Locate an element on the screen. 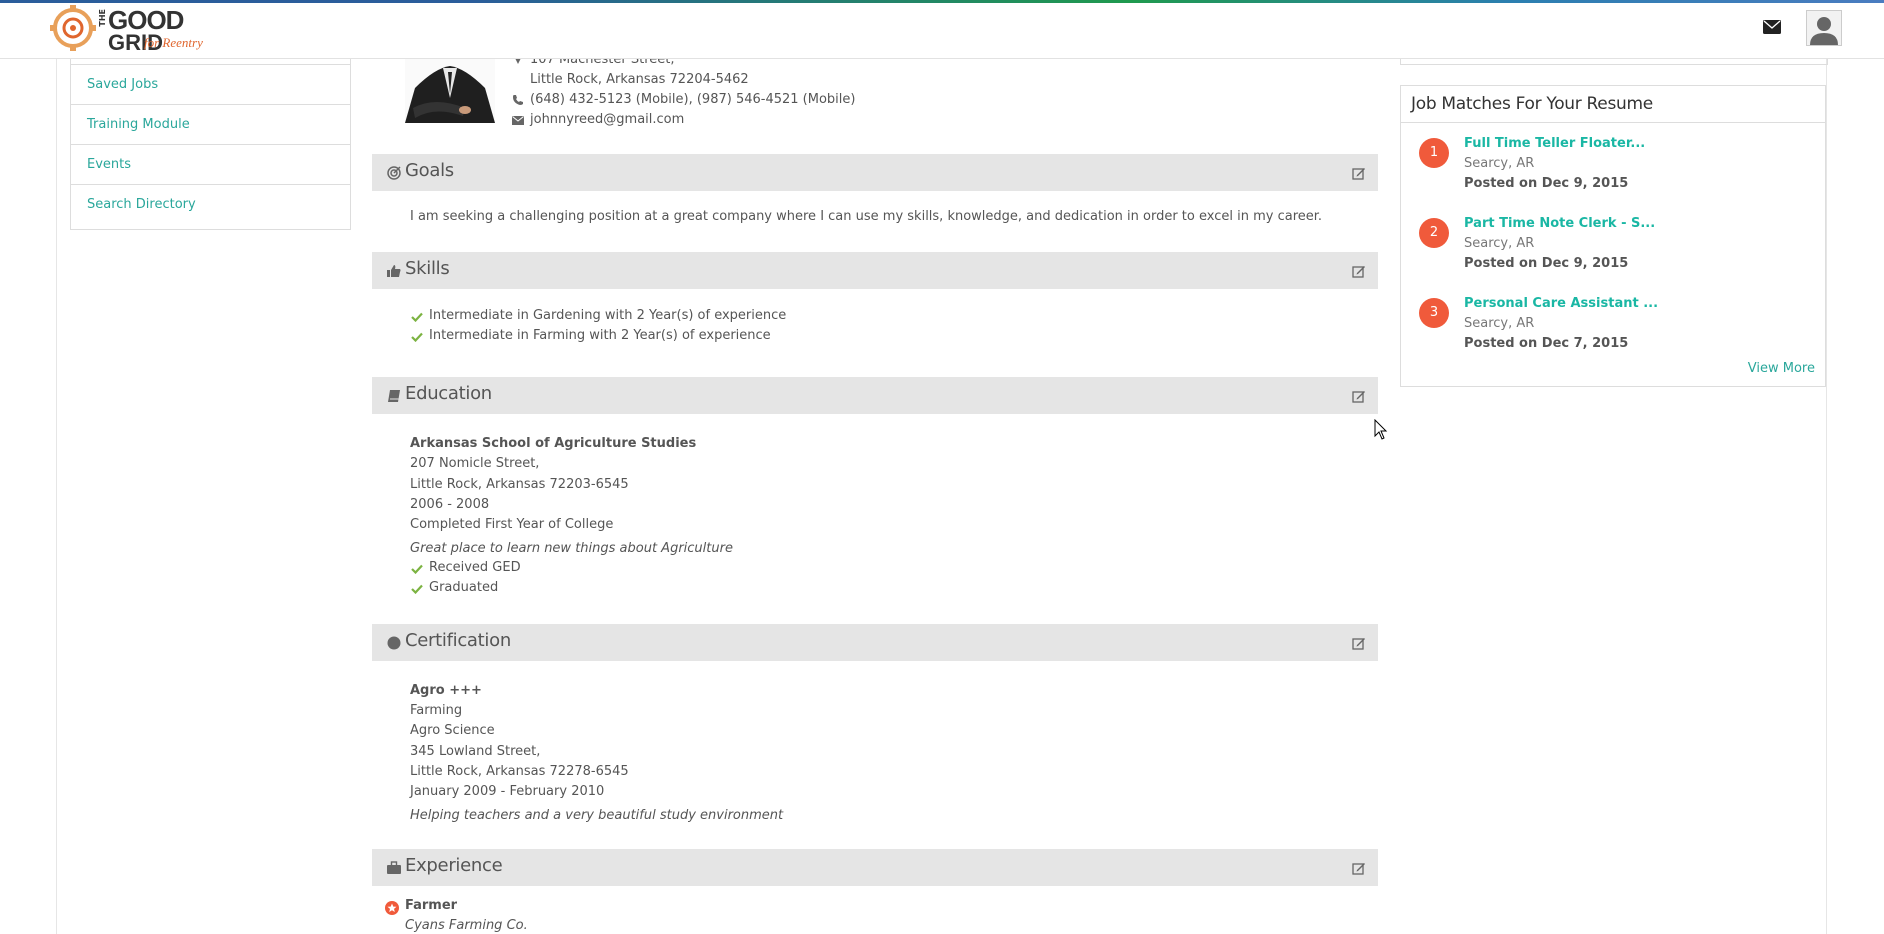  page-frame-right is located at coordinates (1826, 496).